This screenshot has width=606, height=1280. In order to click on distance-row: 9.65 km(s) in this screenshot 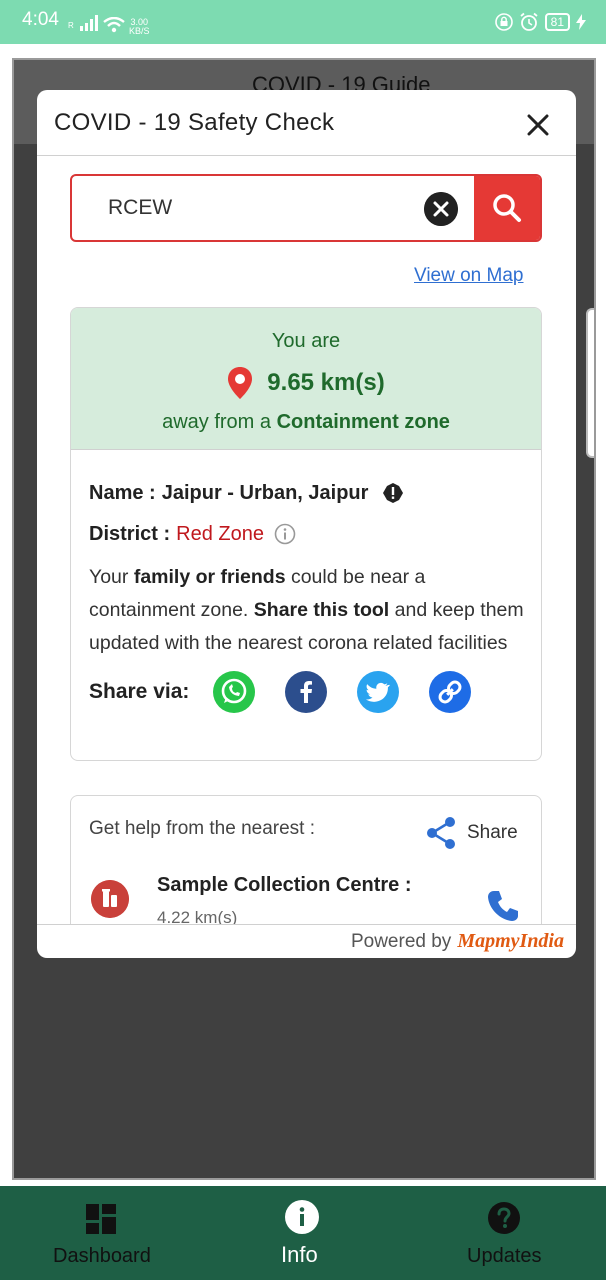, I will do `click(306, 383)`.